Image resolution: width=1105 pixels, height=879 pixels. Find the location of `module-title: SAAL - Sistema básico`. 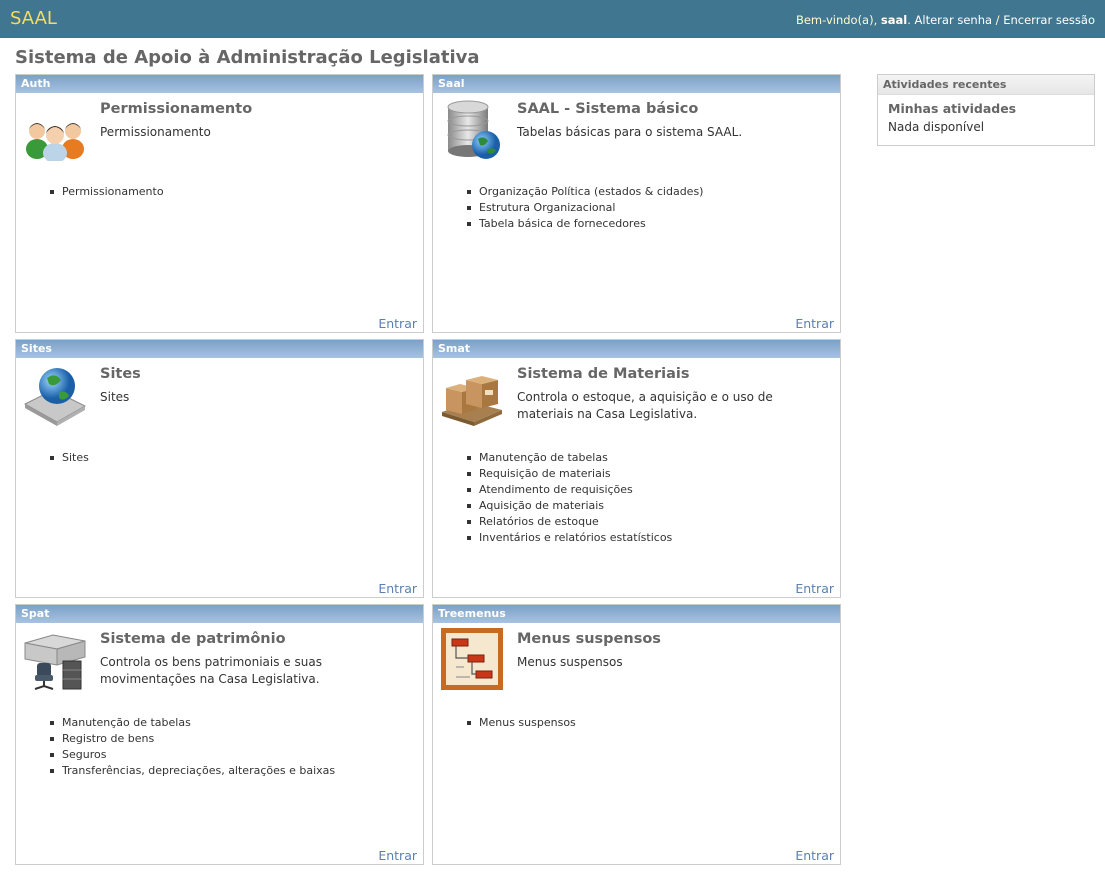

module-title: SAAL - Sistema básico is located at coordinates (608, 109).